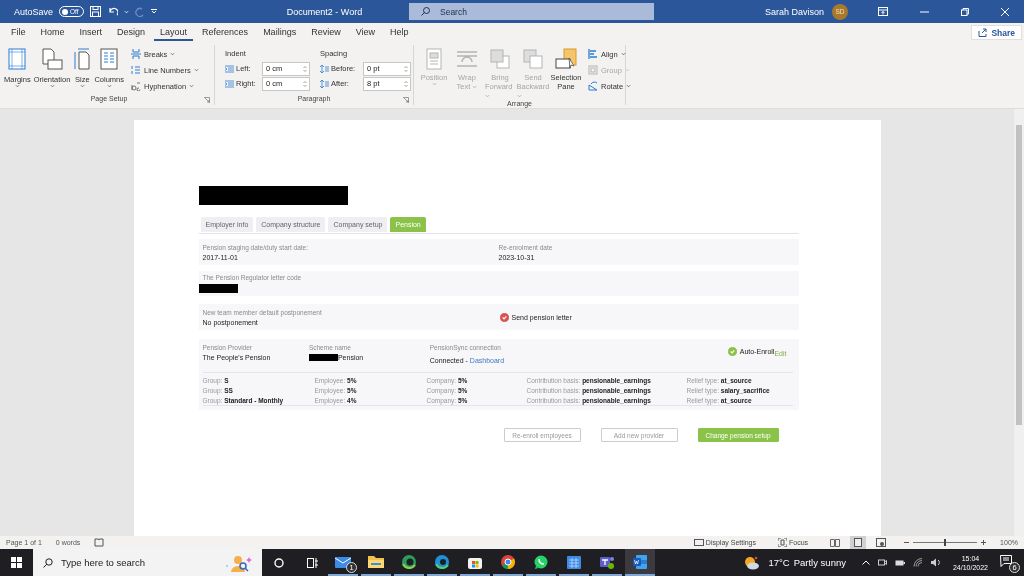 The image size is (1024, 576). Describe the element at coordinates (640, 561) in the screenshot. I see `word-icon` at that location.